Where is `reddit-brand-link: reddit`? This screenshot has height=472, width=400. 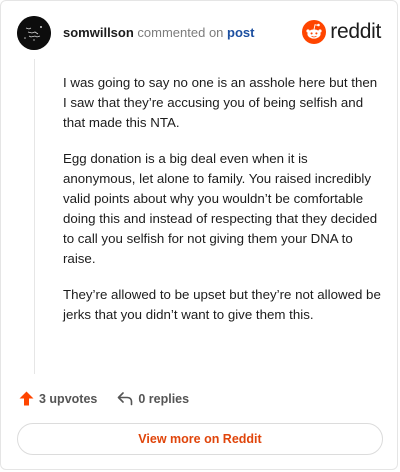
reddit-brand-link: reddit is located at coordinates (341, 32).